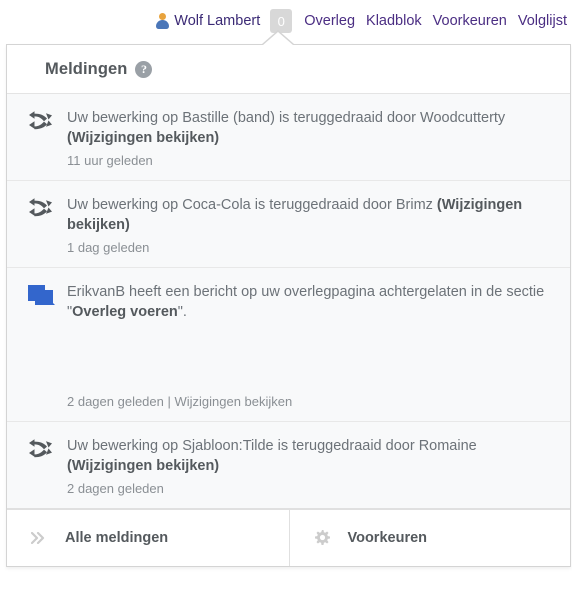  What do you see at coordinates (470, 21) in the screenshot?
I see `nav-link-voorkeuren: Voorkeuren` at bounding box center [470, 21].